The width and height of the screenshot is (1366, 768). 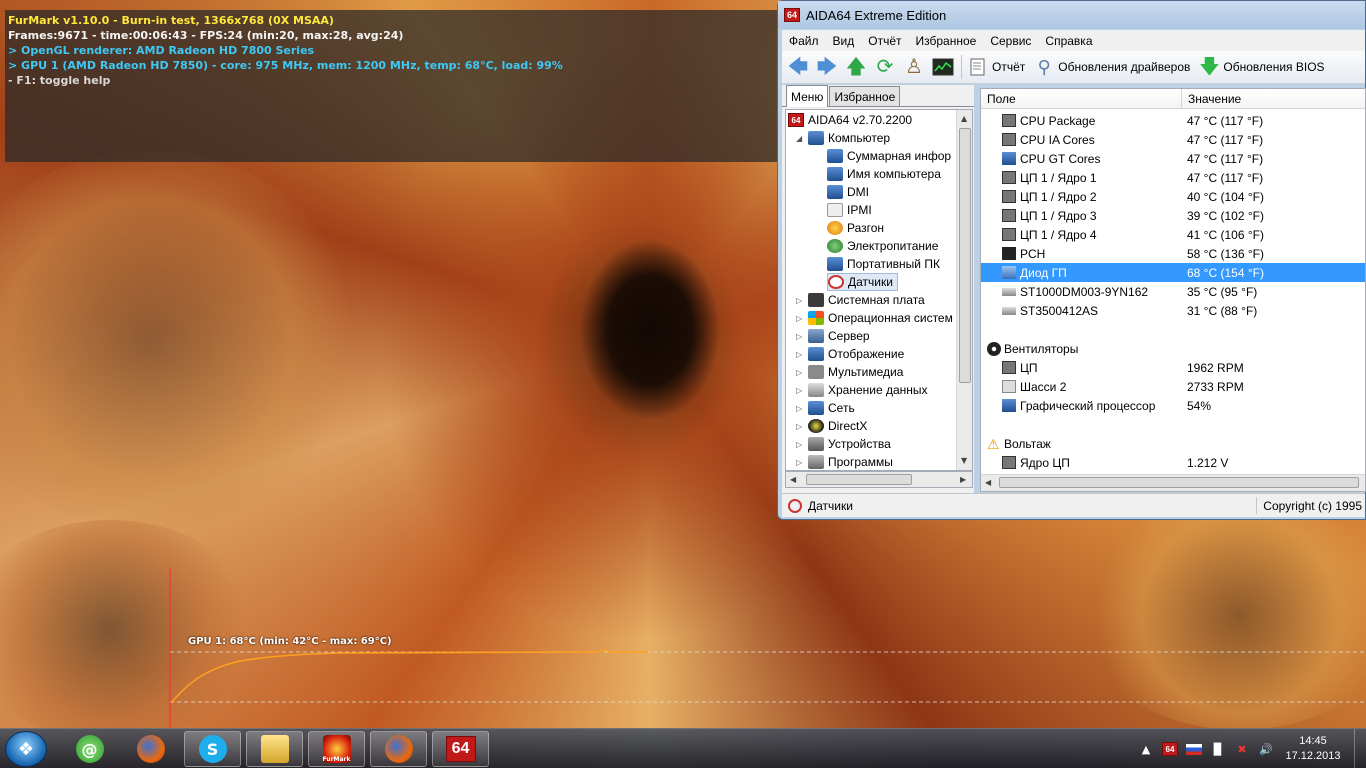 I want to click on scroll-down-arrow-icon: ▼, so click(x=964, y=460).